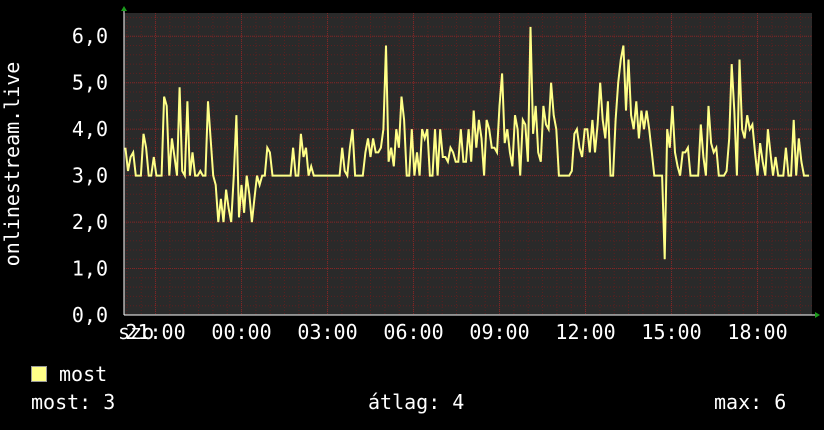 The height and width of the screenshot is (430, 824). I want to click on y-tick-label: 1,0, so click(90, 269).